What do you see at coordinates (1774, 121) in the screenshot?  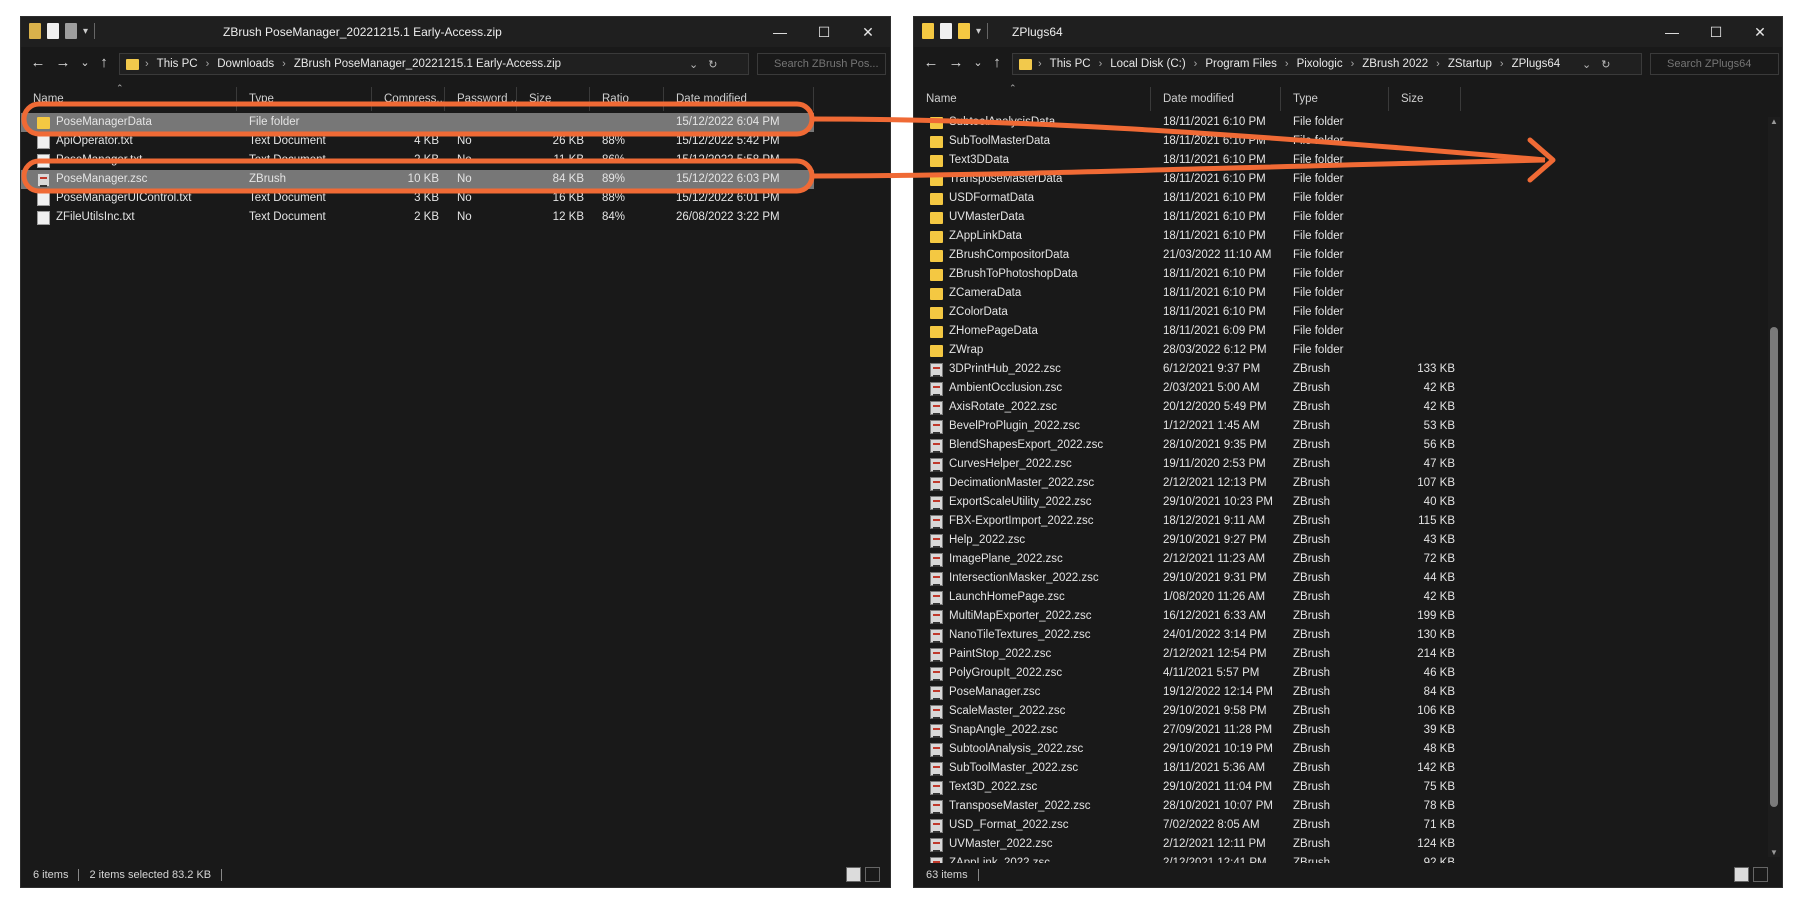 I see `scroll-up-icon: ▲` at bounding box center [1774, 121].